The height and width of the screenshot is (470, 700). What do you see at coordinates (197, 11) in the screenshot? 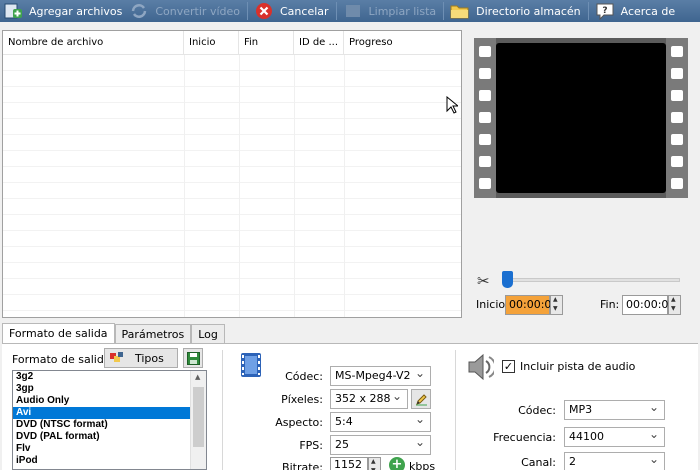
I see `convert-video-label: Convertir vídeo` at bounding box center [197, 11].